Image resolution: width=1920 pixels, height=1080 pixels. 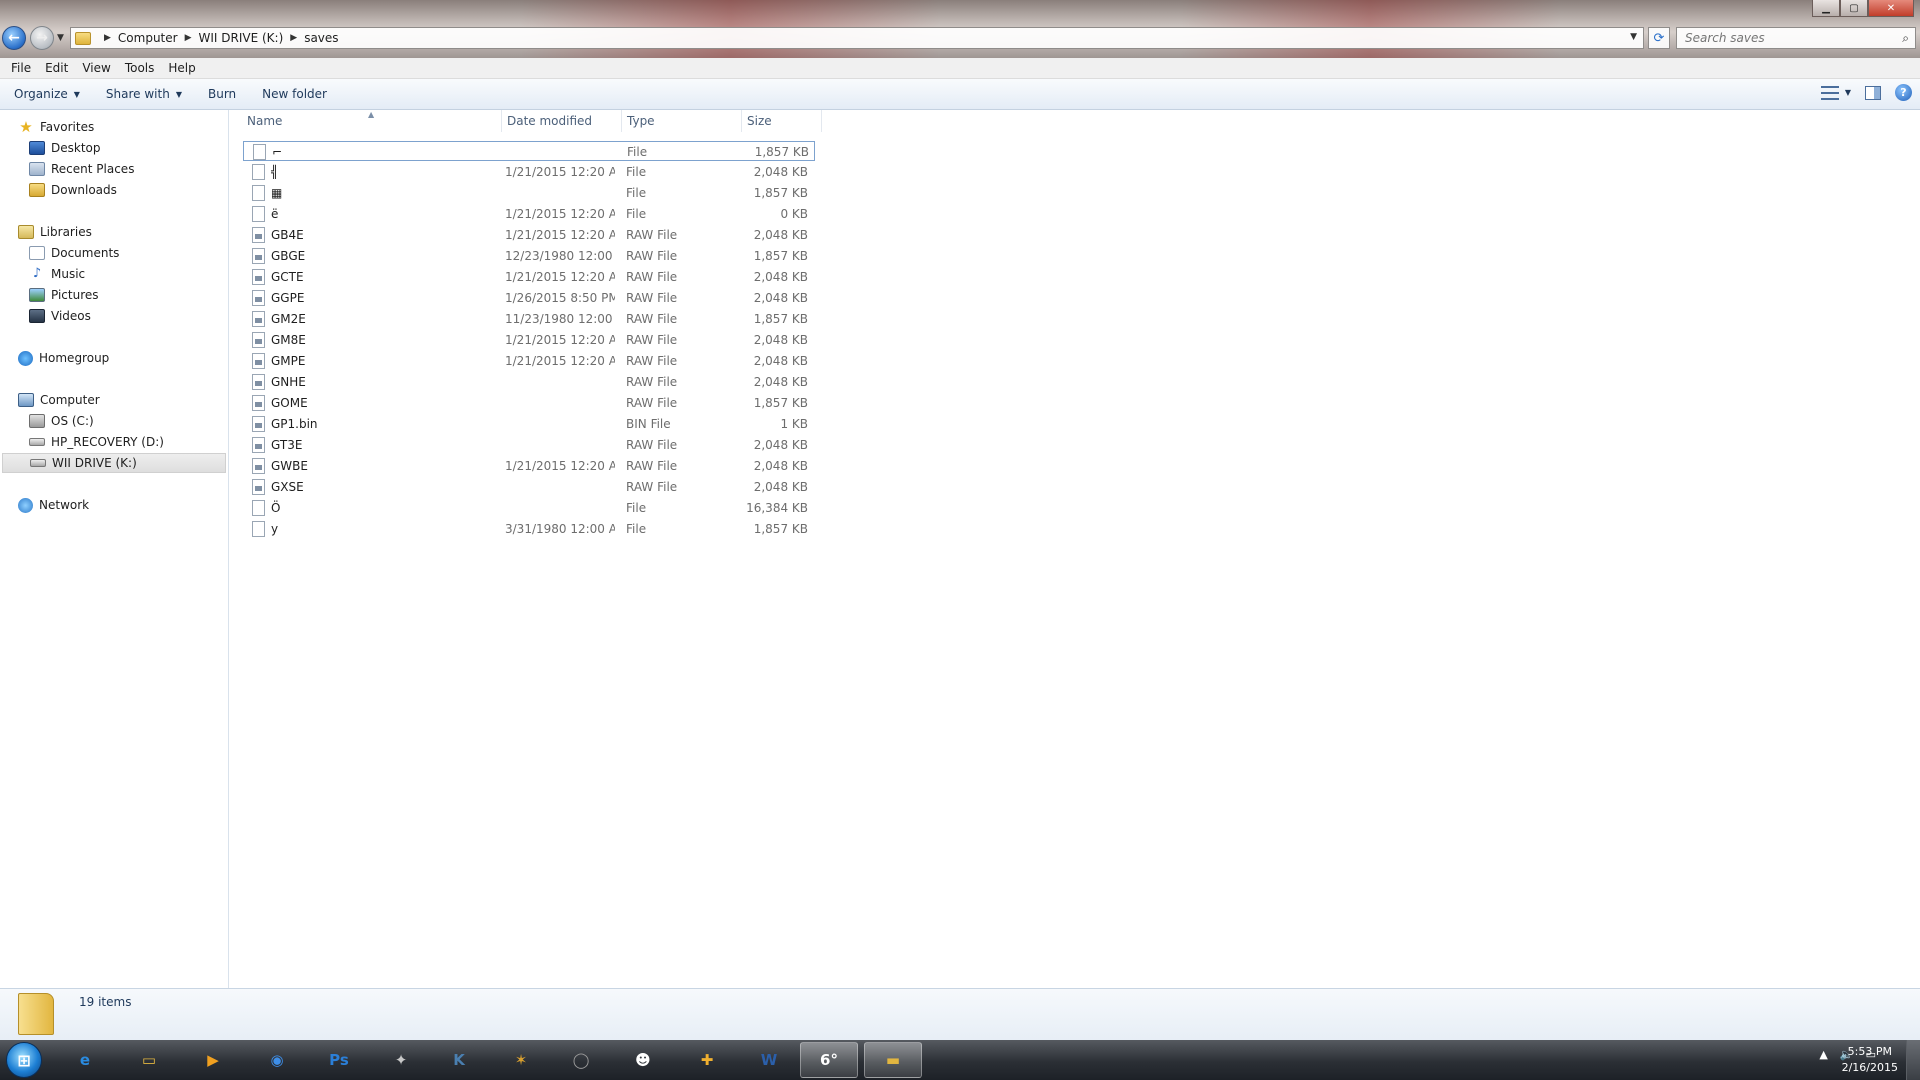 I want to click on panda-app-icon: ☻, so click(x=643, y=1060).